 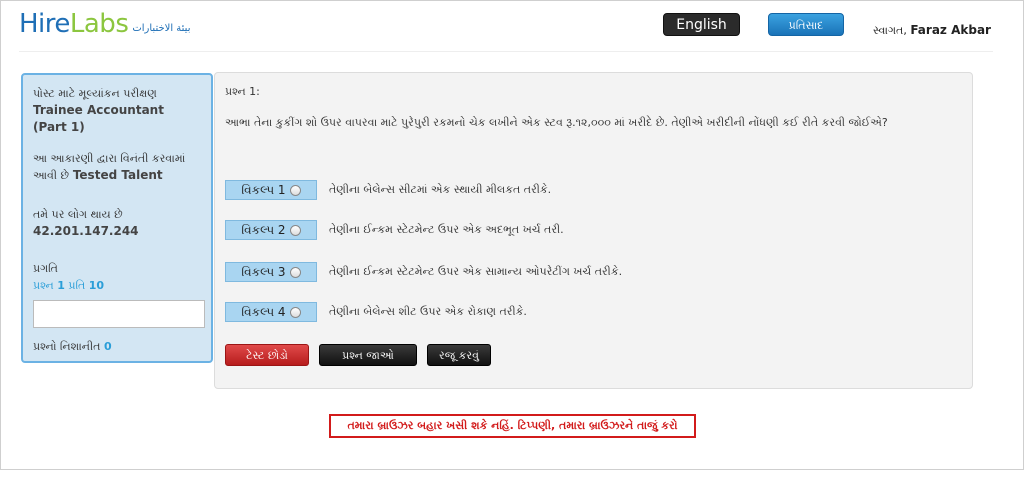 I want to click on option-4-button: વિકલ્પ 4, so click(x=271, y=312).